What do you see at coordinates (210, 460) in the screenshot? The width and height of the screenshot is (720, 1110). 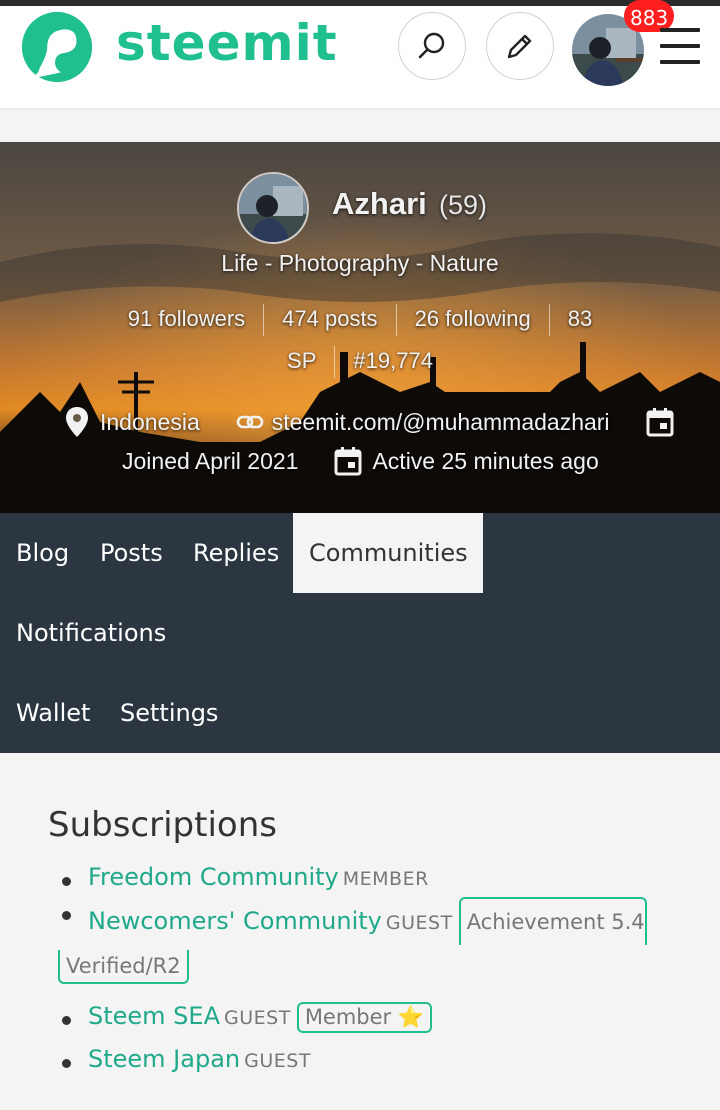 I see `joined-date: Joined April 2021` at bounding box center [210, 460].